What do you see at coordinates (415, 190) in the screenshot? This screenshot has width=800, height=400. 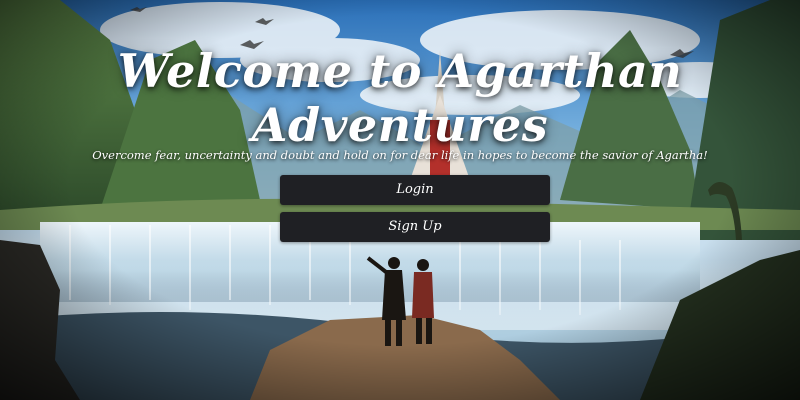 I see `login-button: Login` at bounding box center [415, 190].